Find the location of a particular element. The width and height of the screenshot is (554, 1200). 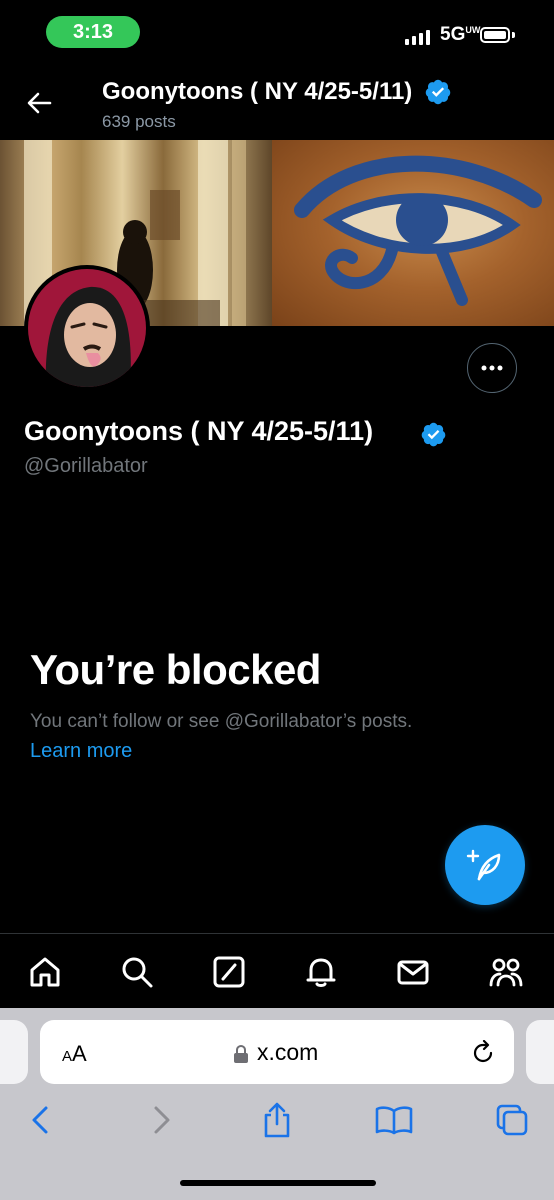

browser-forward-button is located at coordinates (162, 1120).